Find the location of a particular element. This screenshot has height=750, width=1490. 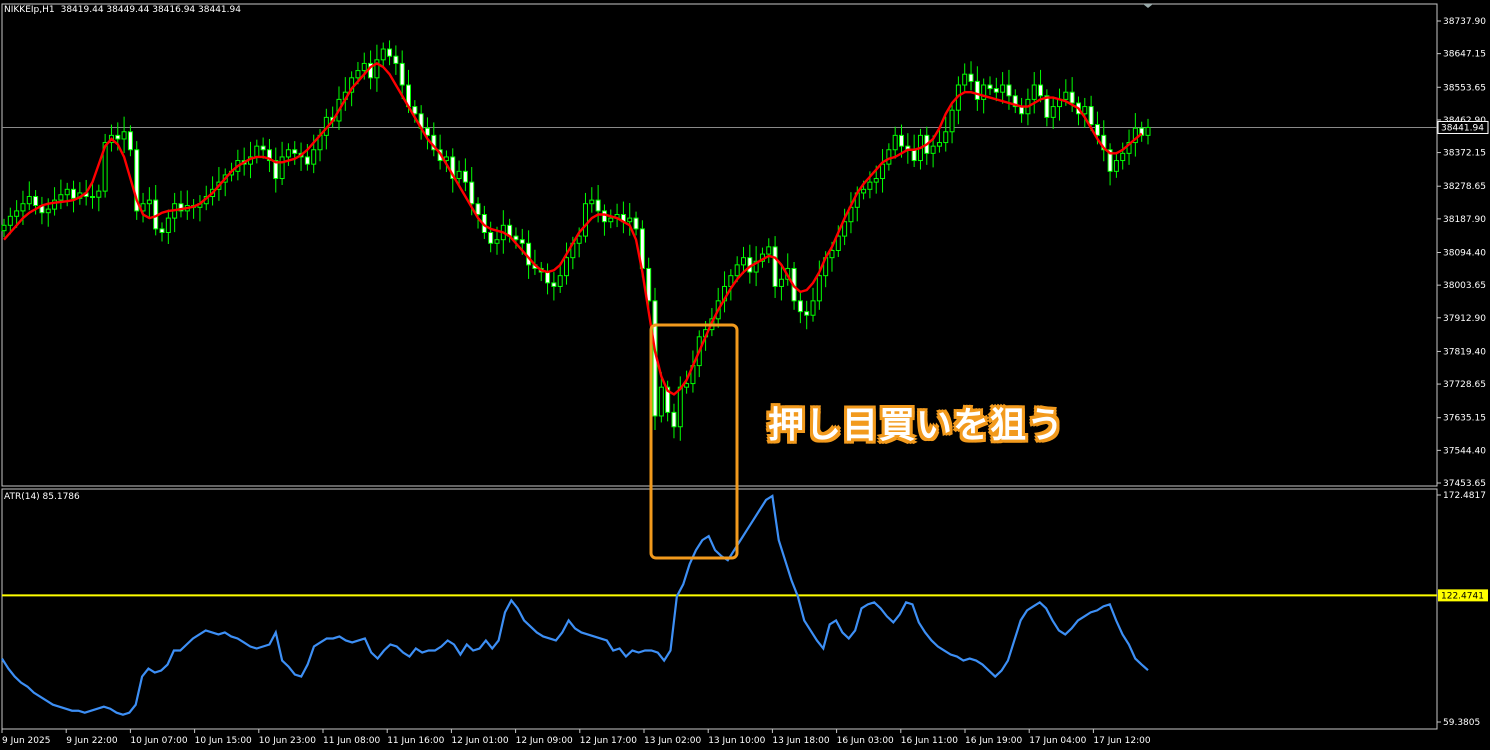

time-tick-label: 13 Jun 10:00 is located at coordinates (736, 741).